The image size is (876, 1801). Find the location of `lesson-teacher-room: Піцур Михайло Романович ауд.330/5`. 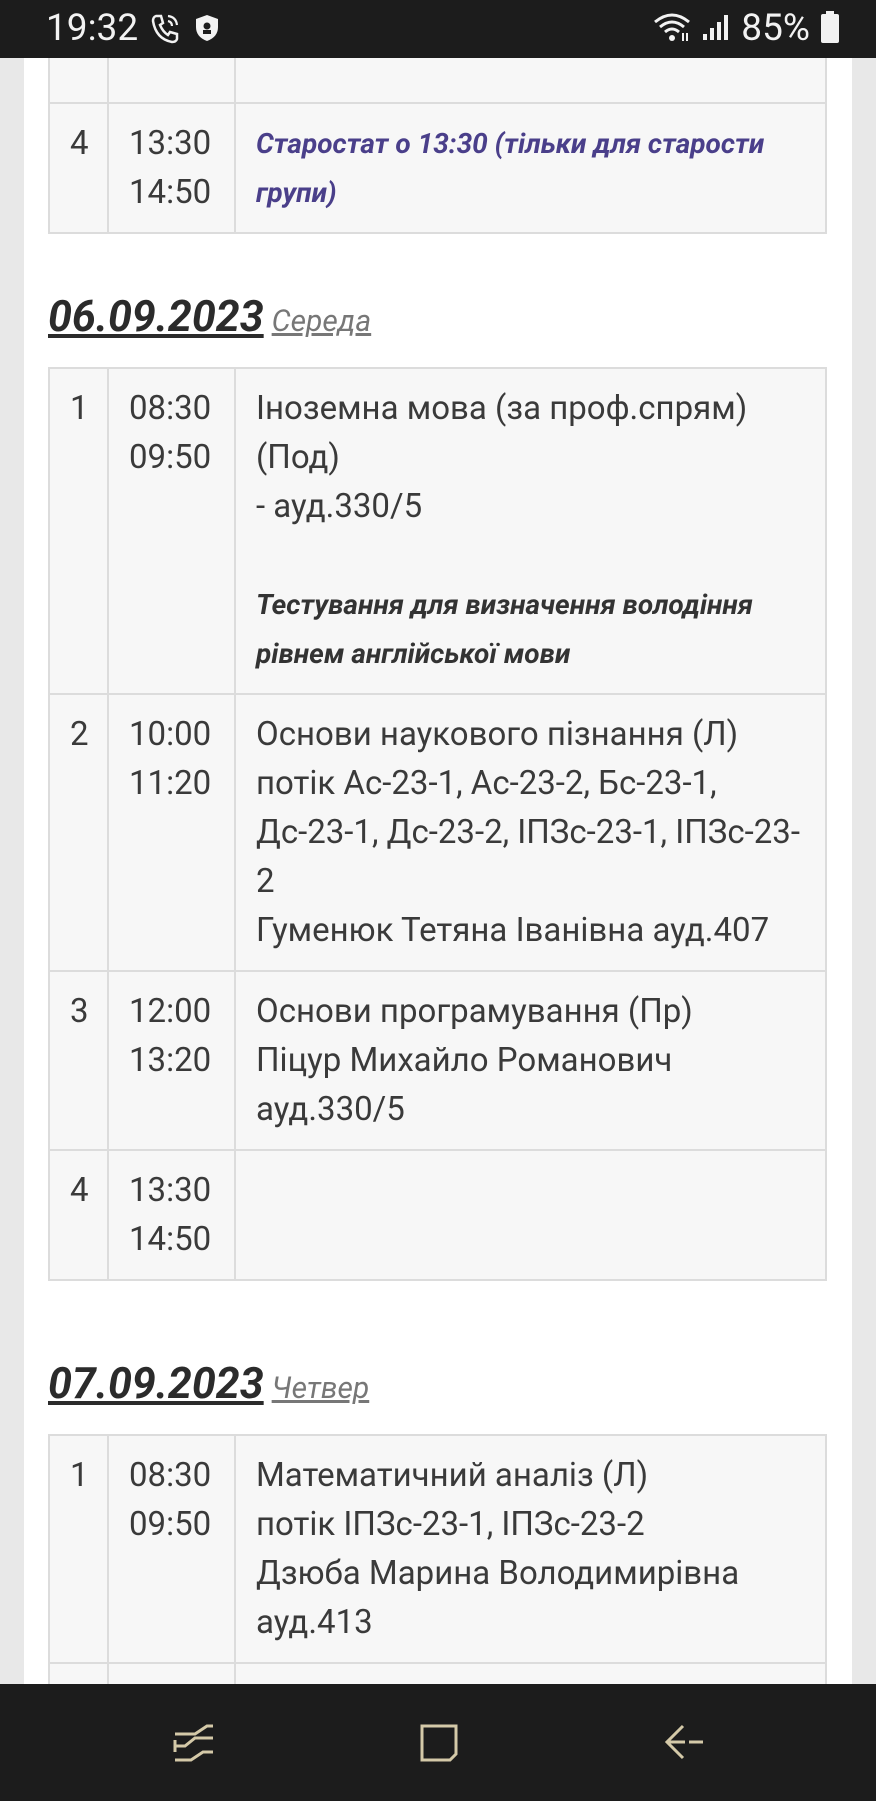

lesson-teacher-room: Піцур Михайло Романович ауд.330/5 is located at coordinates (464, 1085).